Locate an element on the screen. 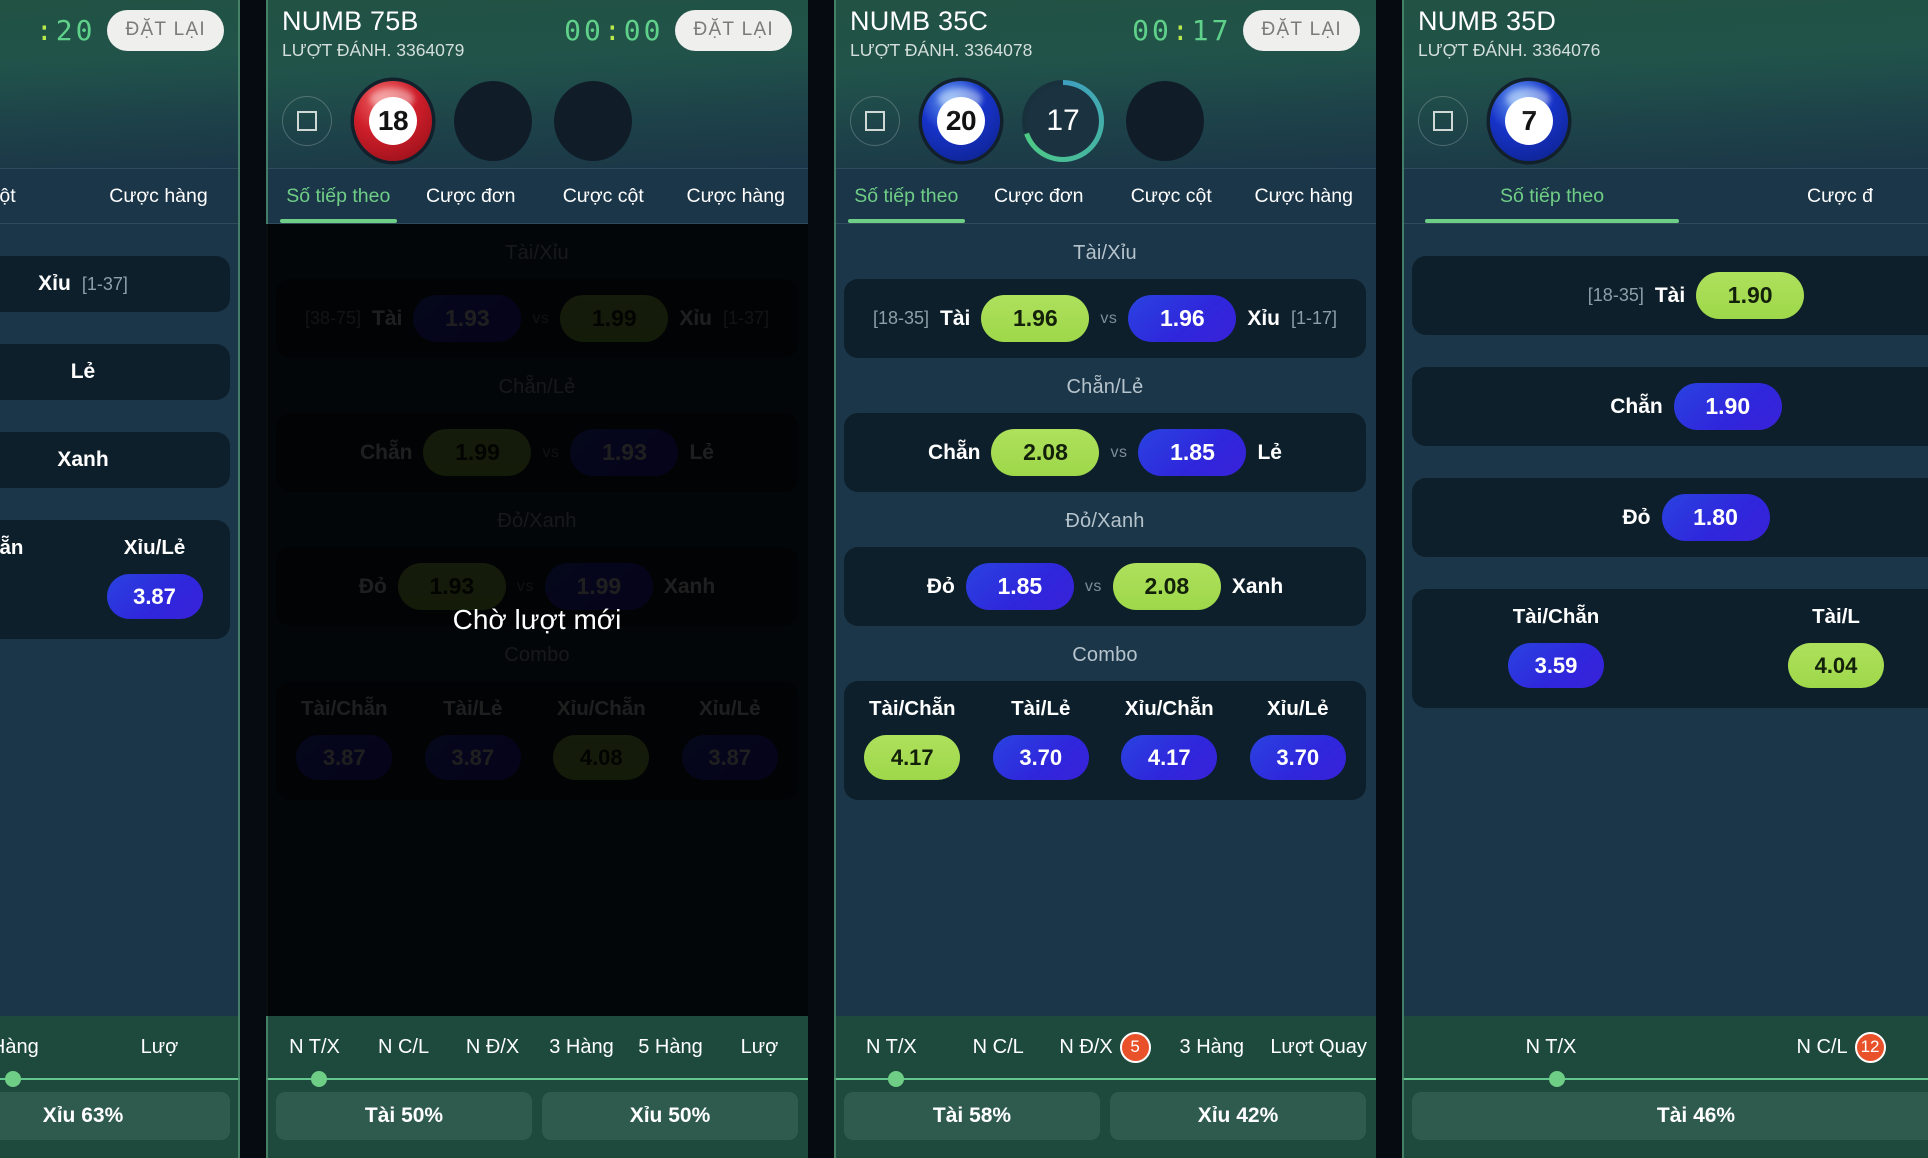 Image resolution: width=1928 pixels, height=1158 pixels. section-title-1: Chẵn/Lẻ is located at coordinates (1105, 387).